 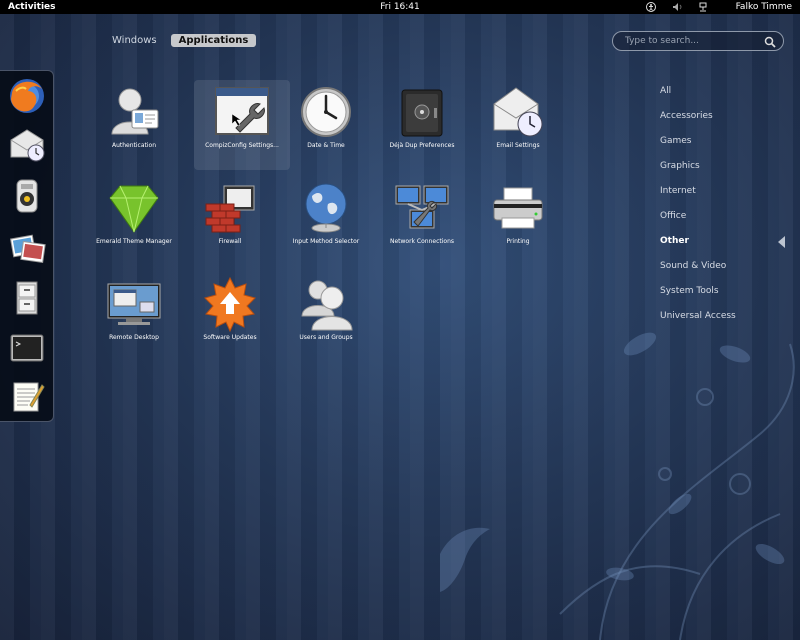 I want to click on firewall-icon, so click(x=230, y=209).